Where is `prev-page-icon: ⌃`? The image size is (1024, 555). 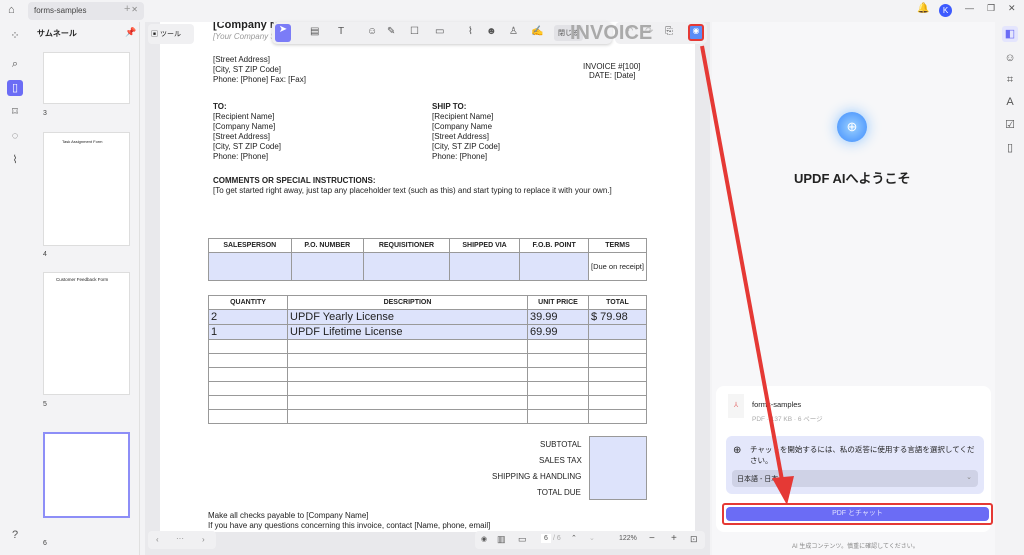 prev-page-icon: ⌃ is located at coordinates (574, 538).